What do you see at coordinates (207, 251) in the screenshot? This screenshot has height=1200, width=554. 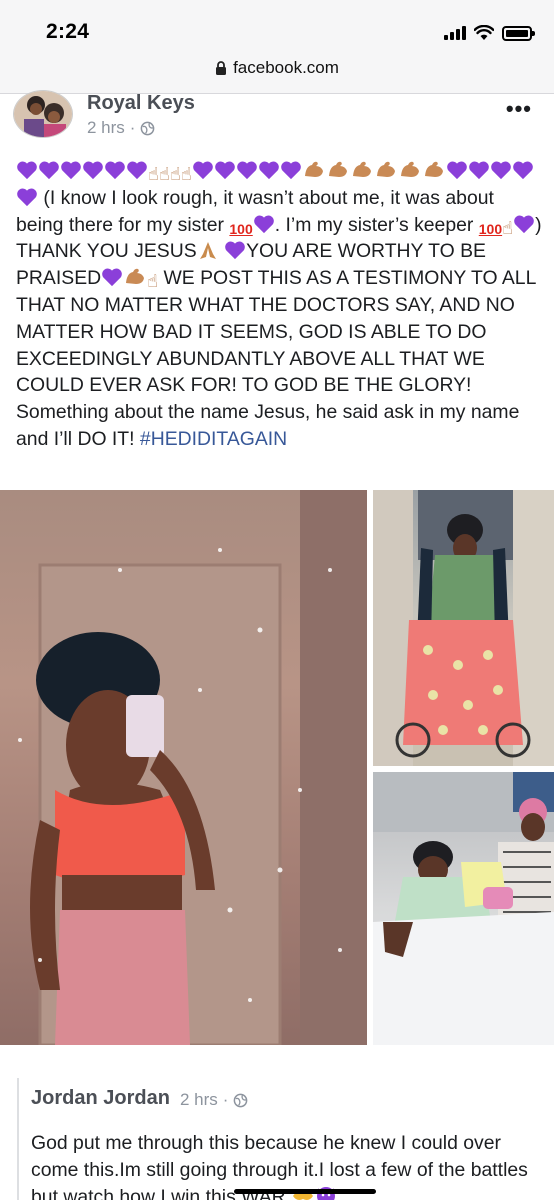 I see `praying-hands-icon` at bounding box center [207, 251].